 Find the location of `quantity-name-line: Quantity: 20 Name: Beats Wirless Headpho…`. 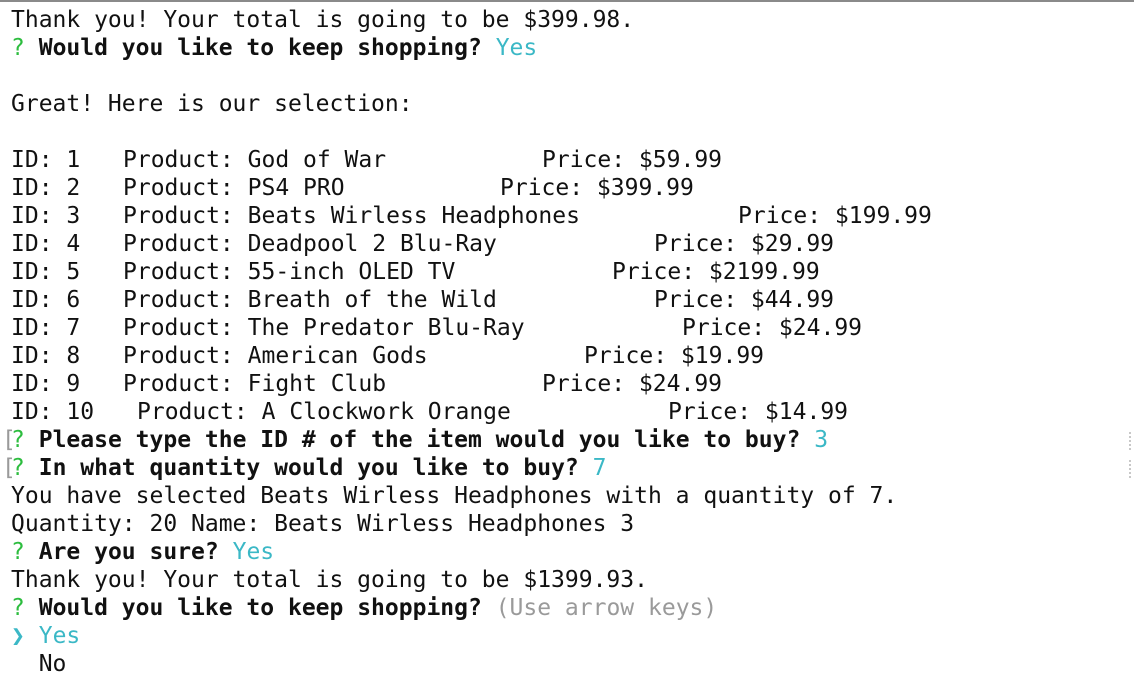

quantity-name-line: Quantity: 20 Name: Beats Wirless Headpho… is located at coordinates (568, 524).